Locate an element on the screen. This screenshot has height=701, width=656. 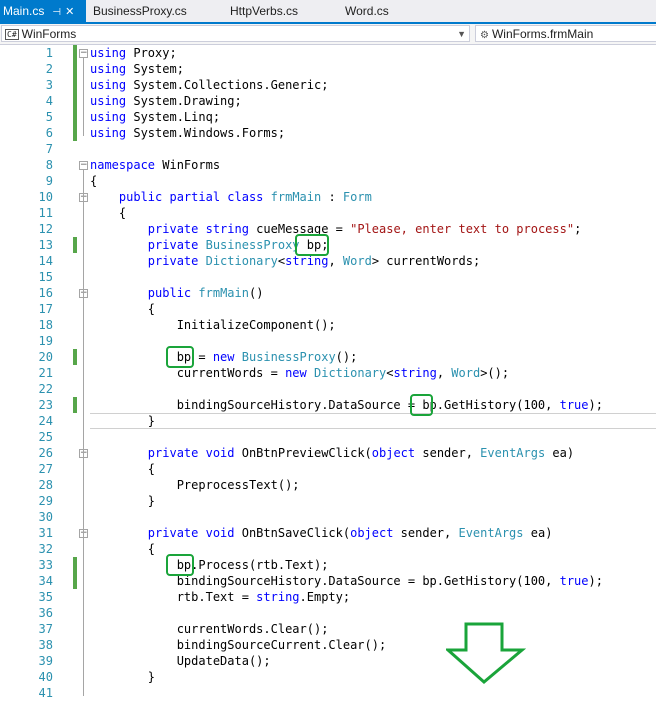
code-line: 27 { is located at coordinates (328, 469).